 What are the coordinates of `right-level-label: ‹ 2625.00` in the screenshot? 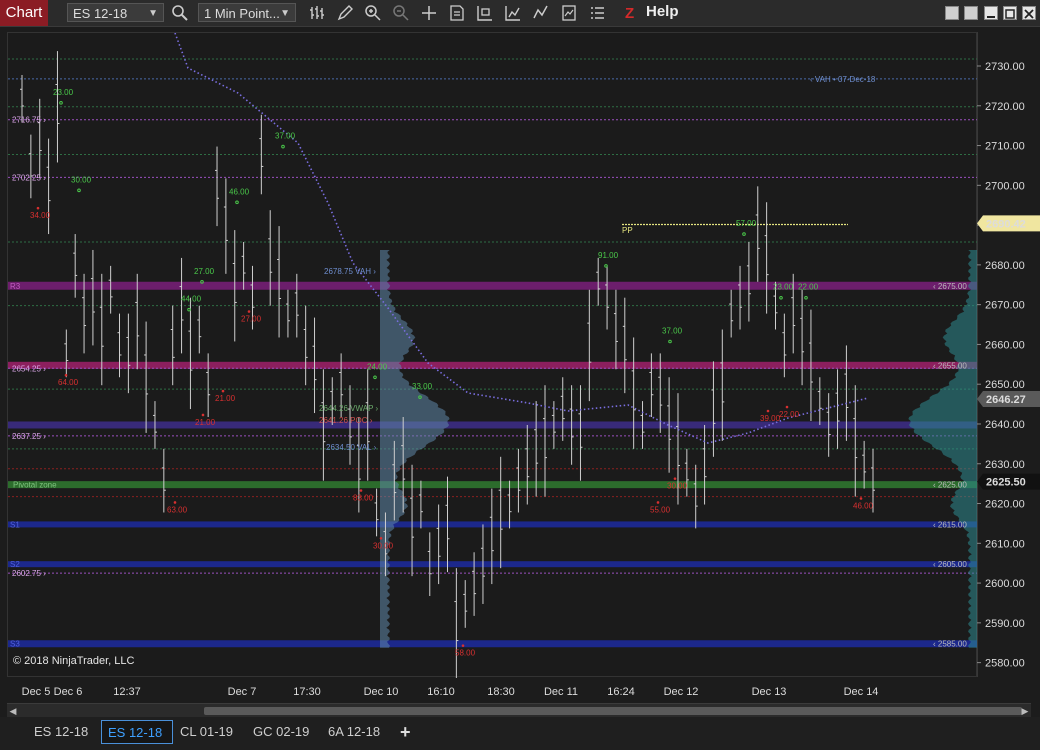 It's located at (950, 485).